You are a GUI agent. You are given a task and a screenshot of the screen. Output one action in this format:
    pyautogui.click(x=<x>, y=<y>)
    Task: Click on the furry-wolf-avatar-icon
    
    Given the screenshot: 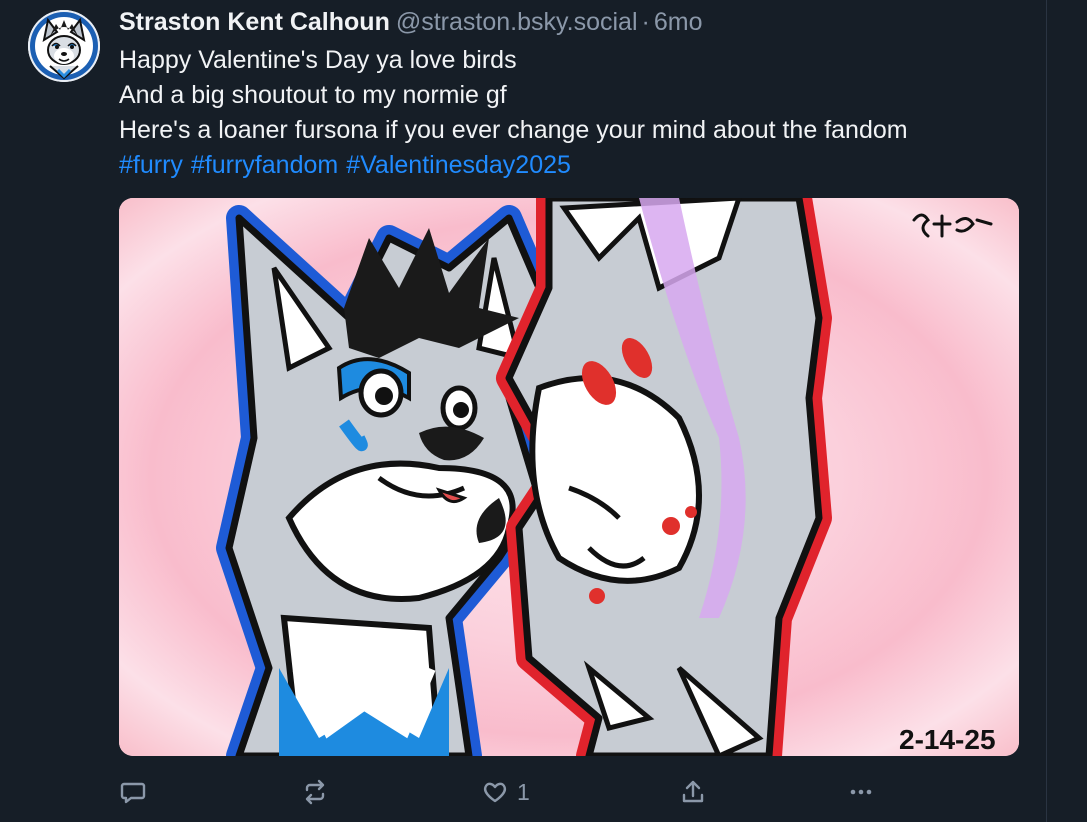 What is the action you would take?
    pyautogui.click(x=64, y=46)
    